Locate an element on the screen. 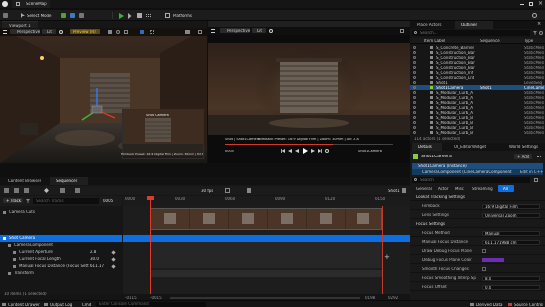  viewport-2-play-icon is located at coordinates (305, 151).